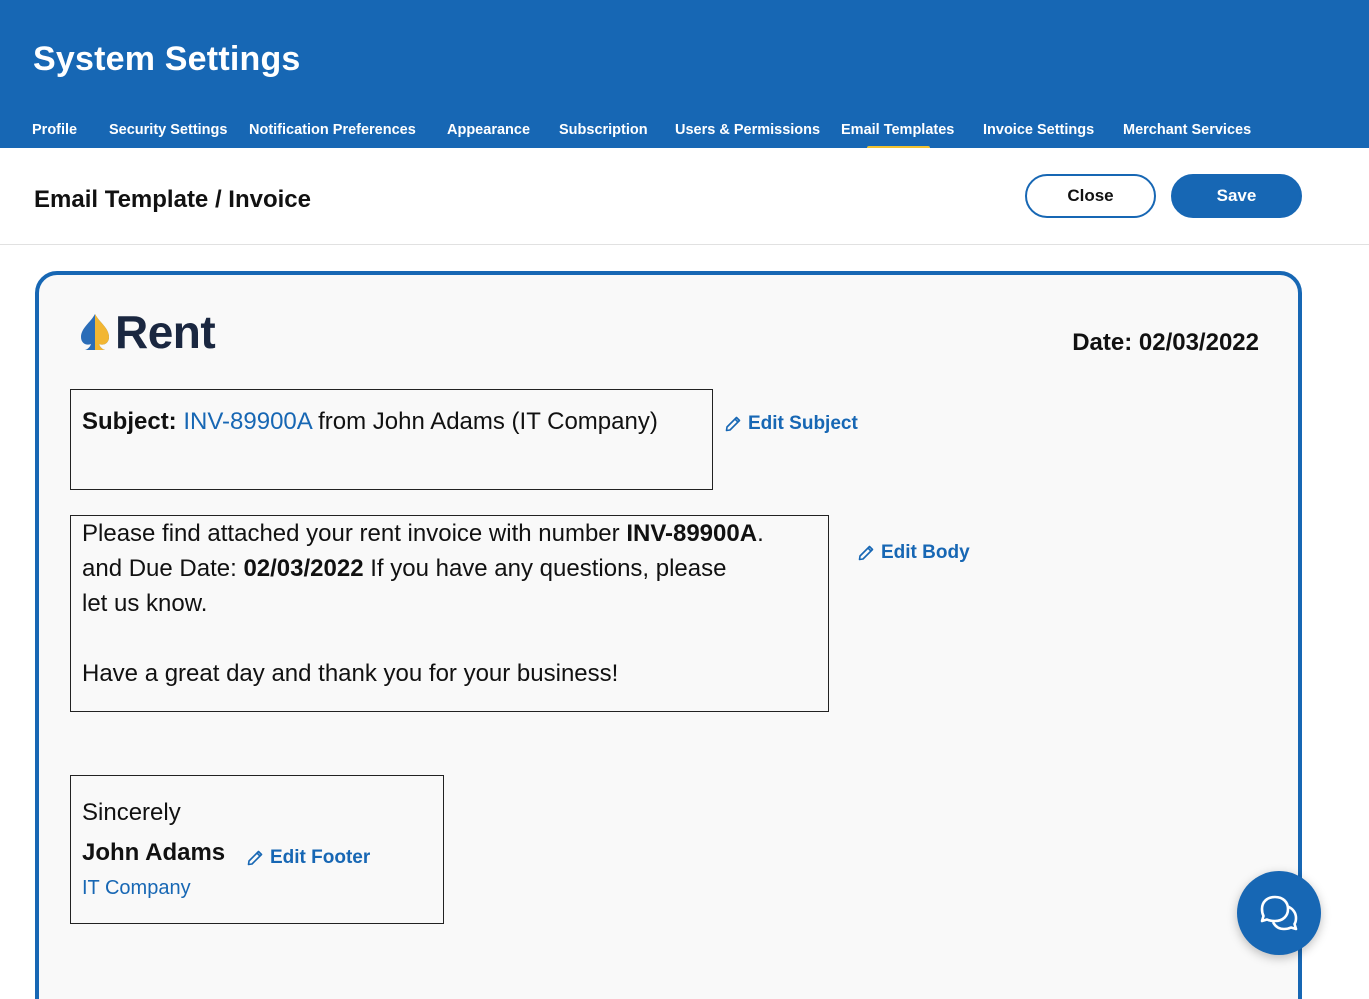 This screenshot has width=1369, height=999. I want to click on logo-text: Rent, so click(165, 332).